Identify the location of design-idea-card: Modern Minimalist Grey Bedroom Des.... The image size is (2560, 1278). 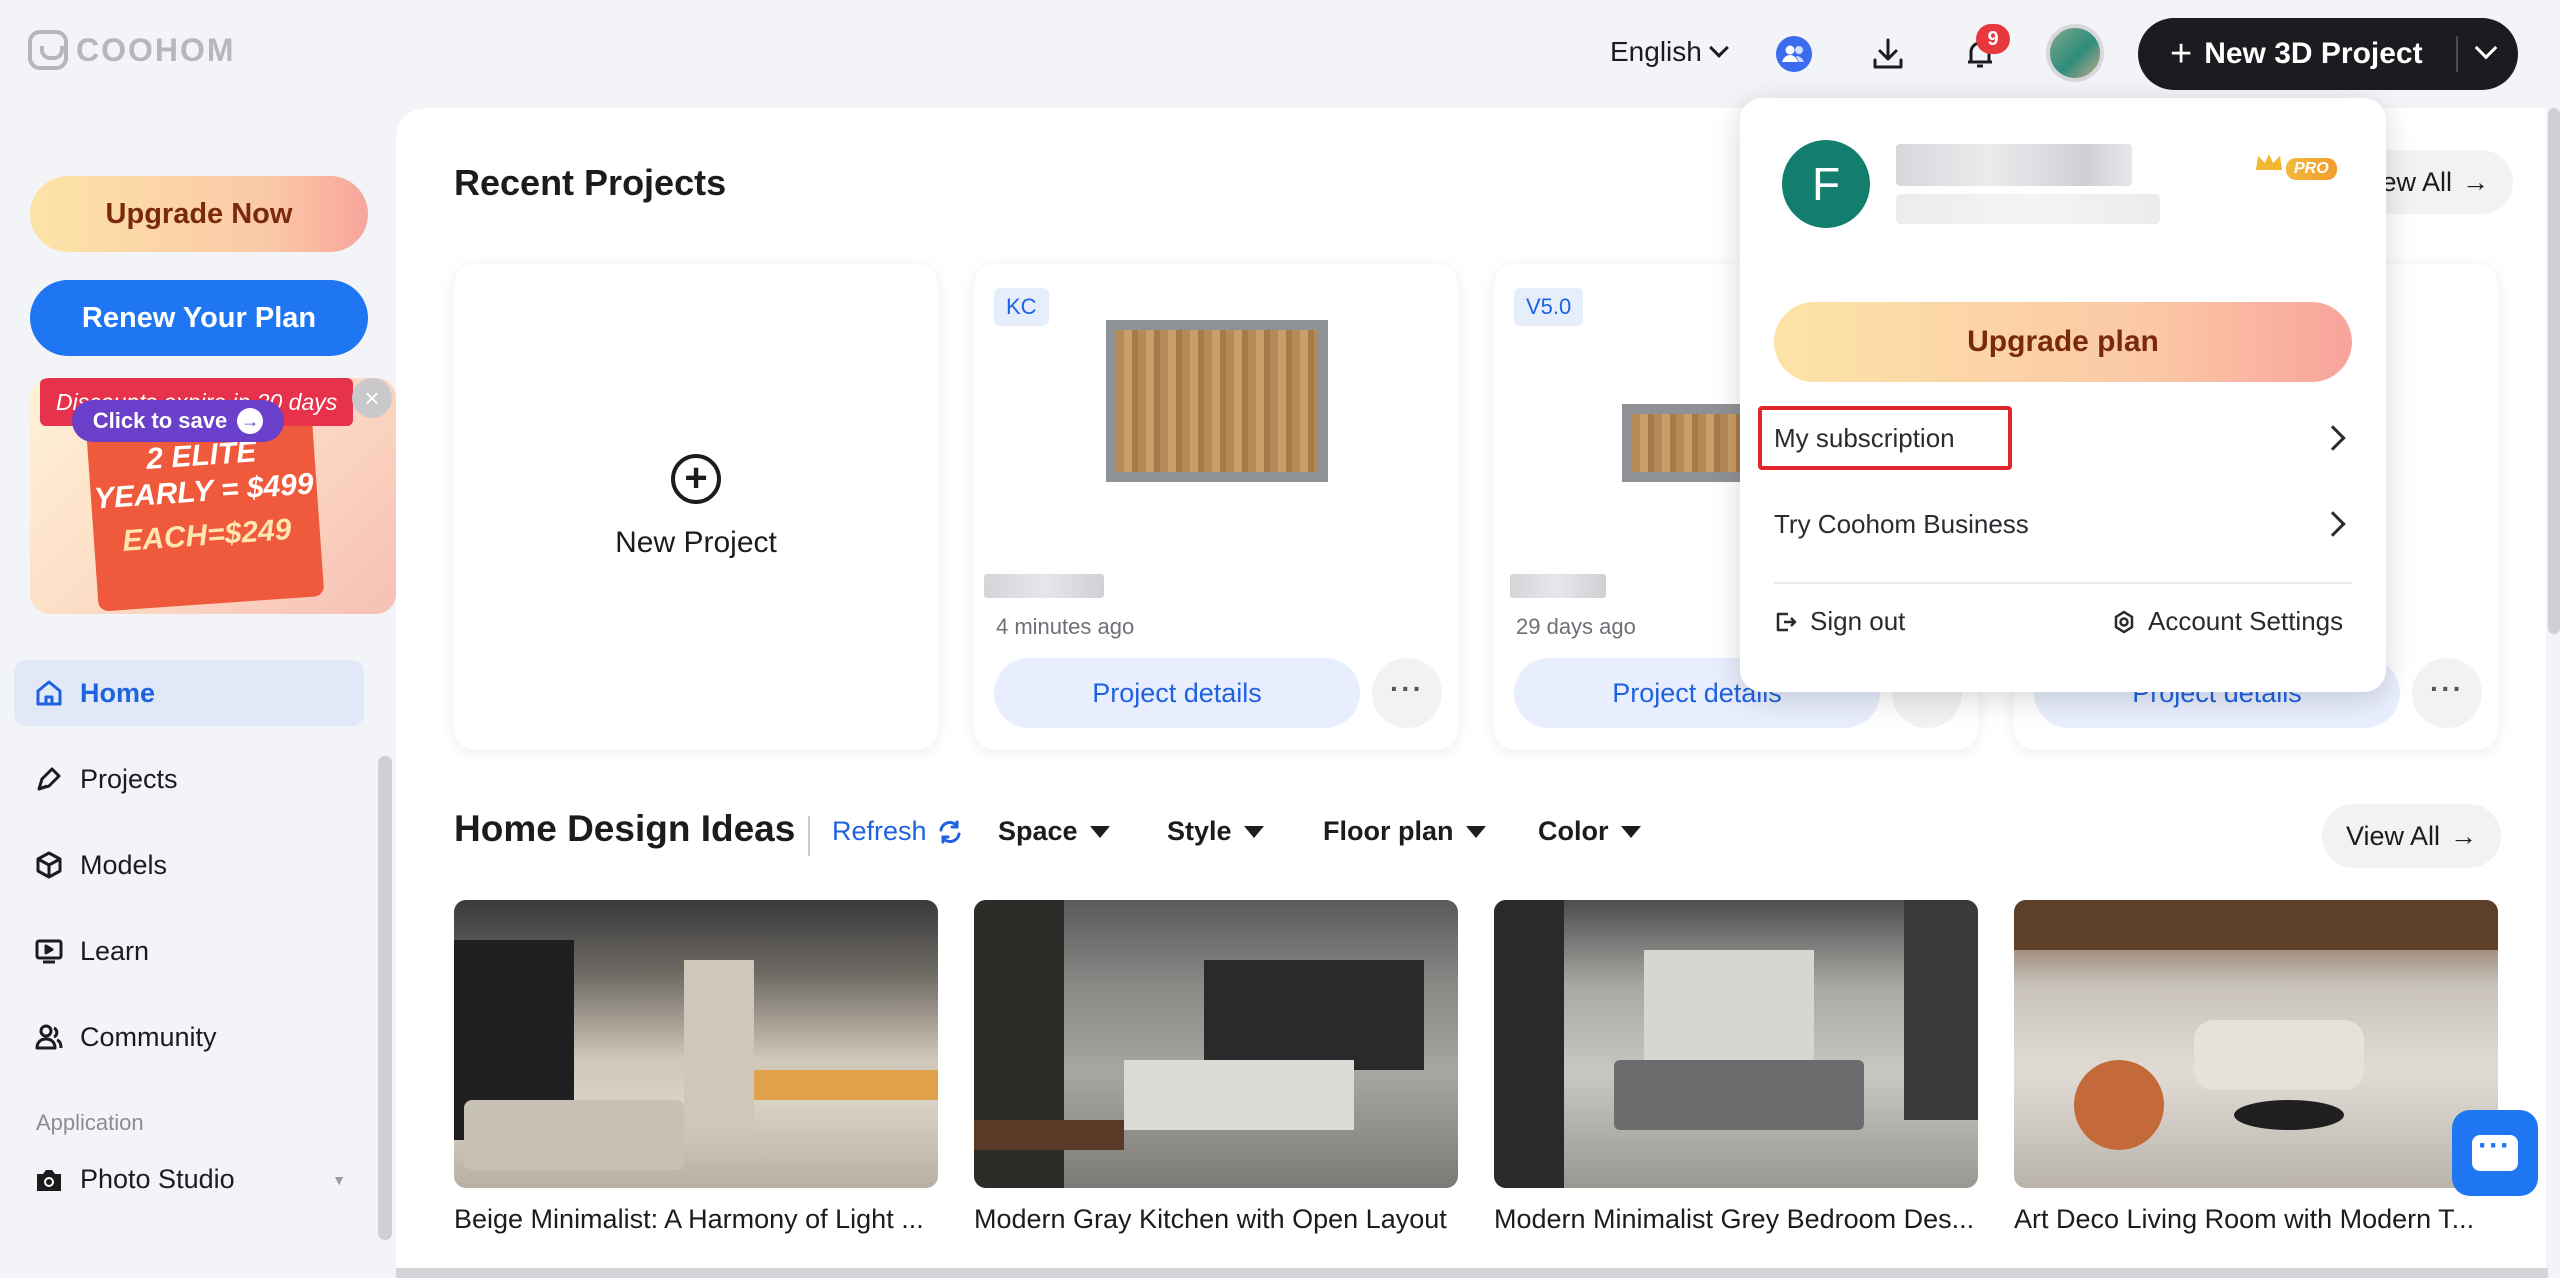
(1736, 1067).